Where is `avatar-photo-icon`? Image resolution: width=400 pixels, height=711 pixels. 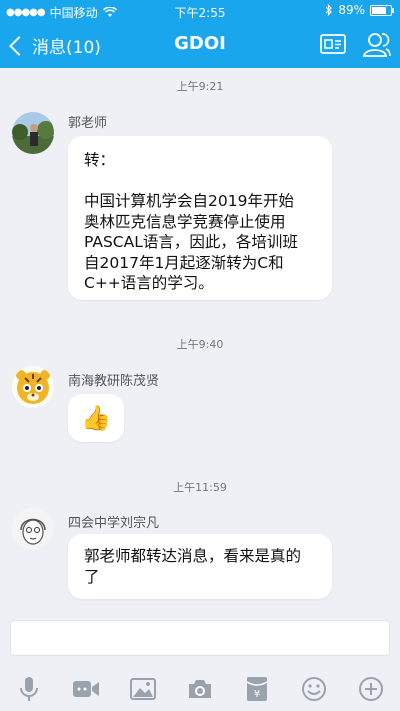
avatar-photo-icon is located at coordinates (33, 133).